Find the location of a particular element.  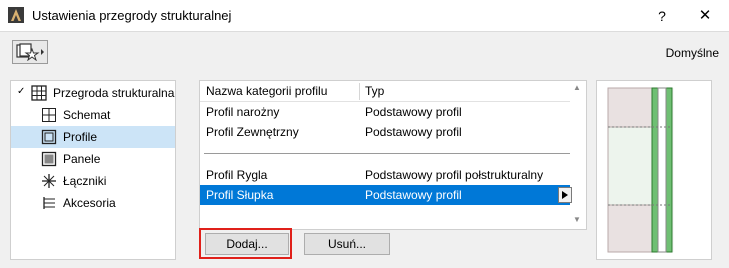

tree-item-structural-wall: ✓ Przegroda strukturalna is located at coordinates (93, 93).